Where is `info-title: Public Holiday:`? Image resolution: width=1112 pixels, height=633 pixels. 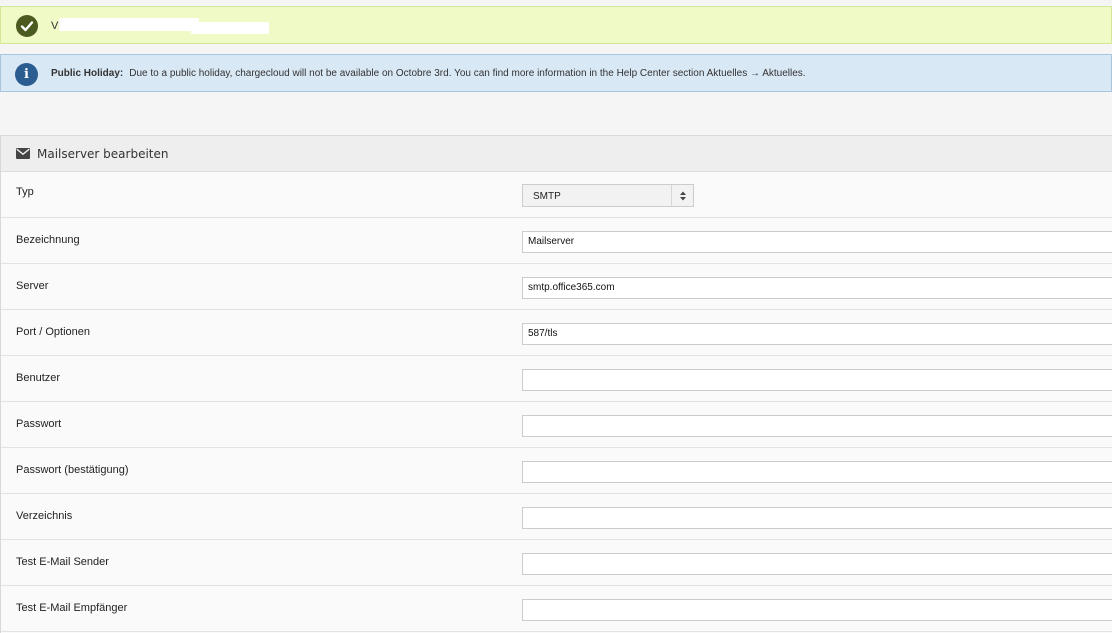 info-title: Public Holiday: is located at coordinates (87, 73).